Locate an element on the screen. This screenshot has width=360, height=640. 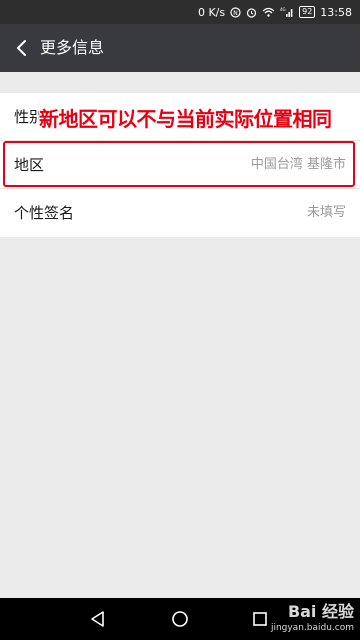
svg-text: N is located at coordinates (235, 13).